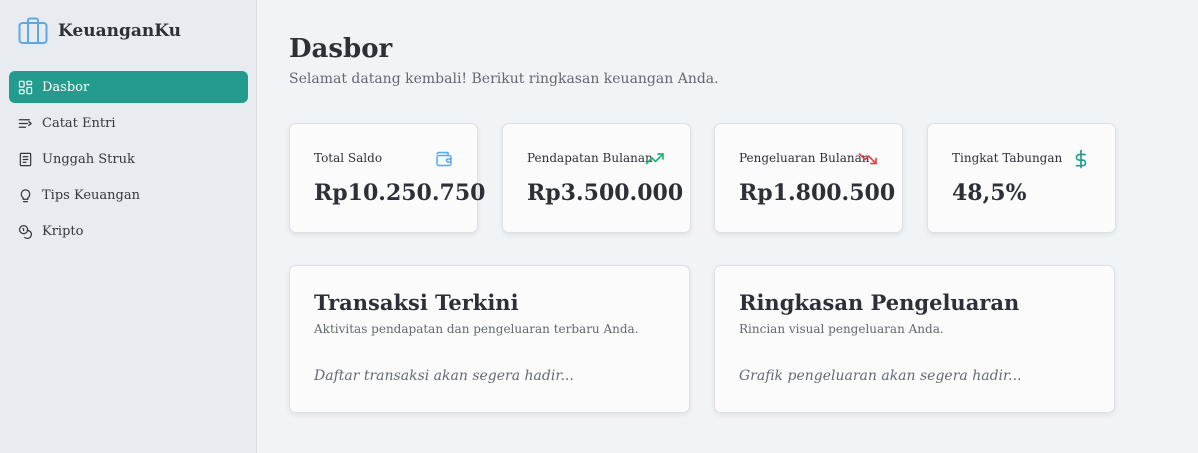  I want to click on sidebar-item-label: Catat Entri, so click(79, 123).